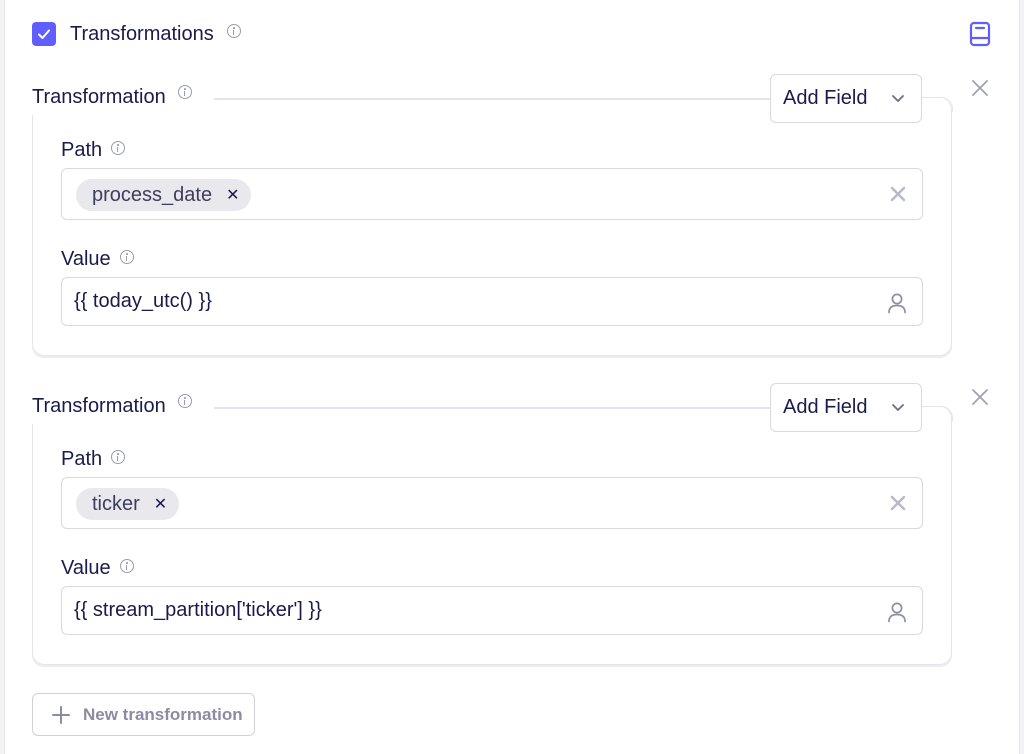 The width and height of the screenshot is (1024, 754). Describe the element at coordinates (116, 503) in the screenshot. I see `path-chip-label: ticker` at that location.